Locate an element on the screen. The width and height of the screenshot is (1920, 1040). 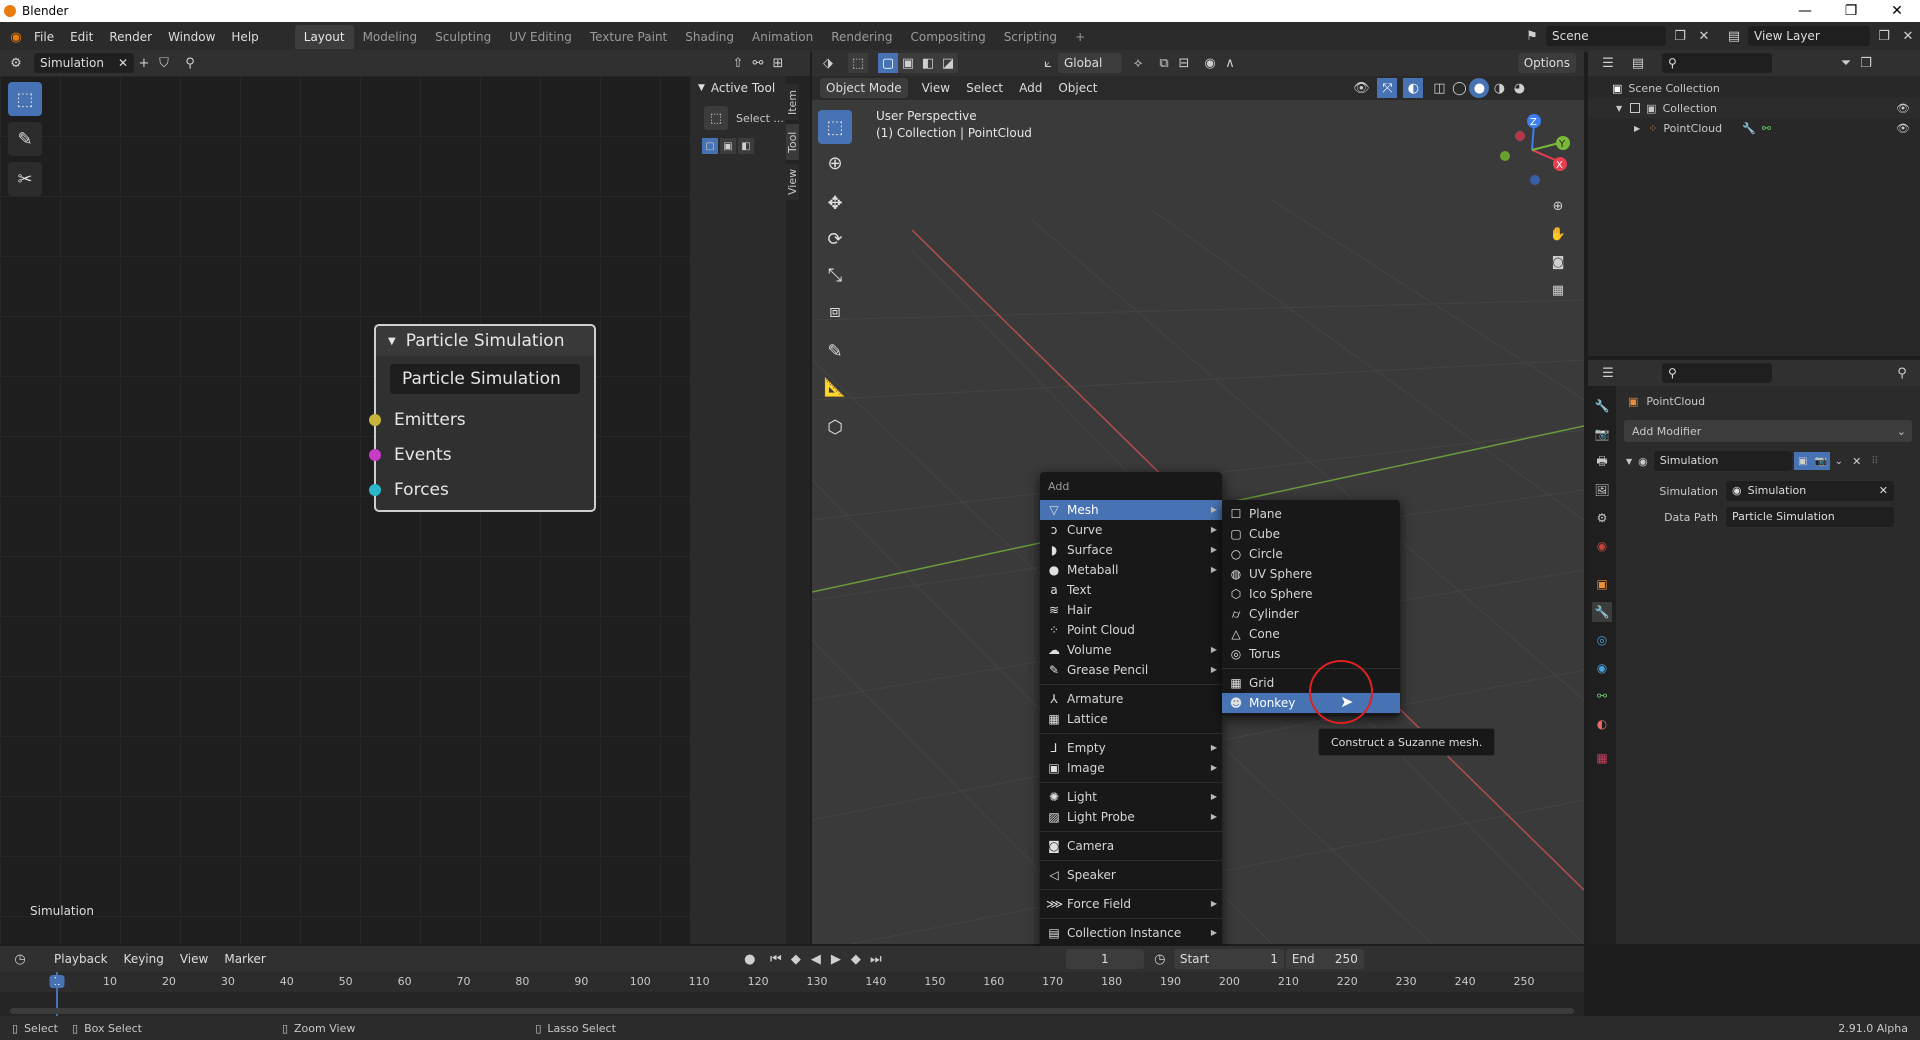
tab-rendering: Rendering is located at coordinates (861, 37).